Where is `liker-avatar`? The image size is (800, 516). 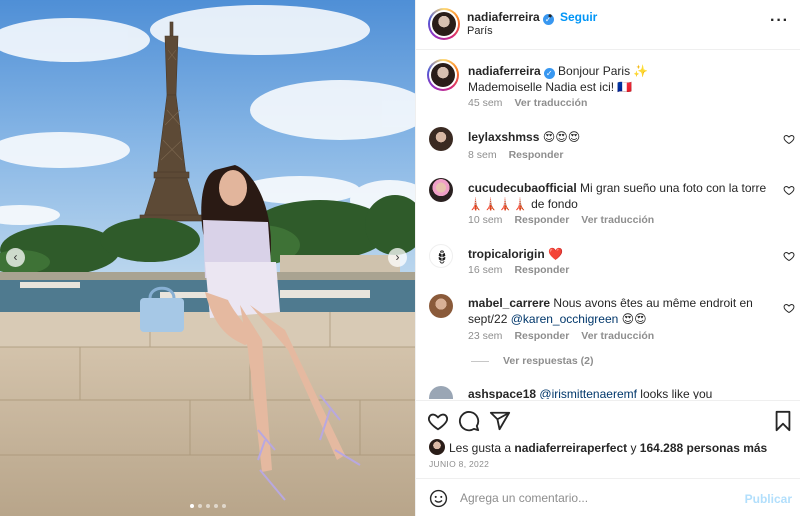
liker-avatar is located at coordinates (437, 447).